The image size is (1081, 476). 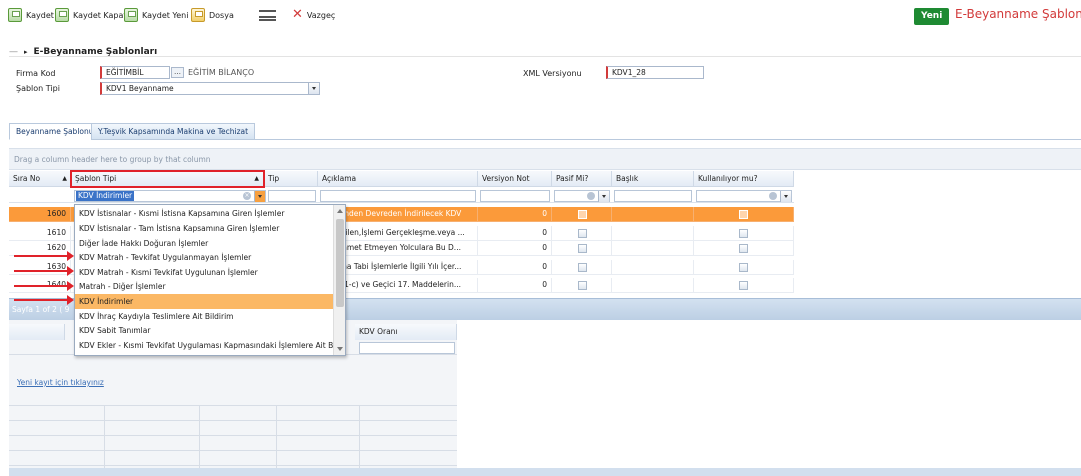 I want to click on tab-beyanname-sablonu: Beyanname Şablonu, so click(x=55, y=131).